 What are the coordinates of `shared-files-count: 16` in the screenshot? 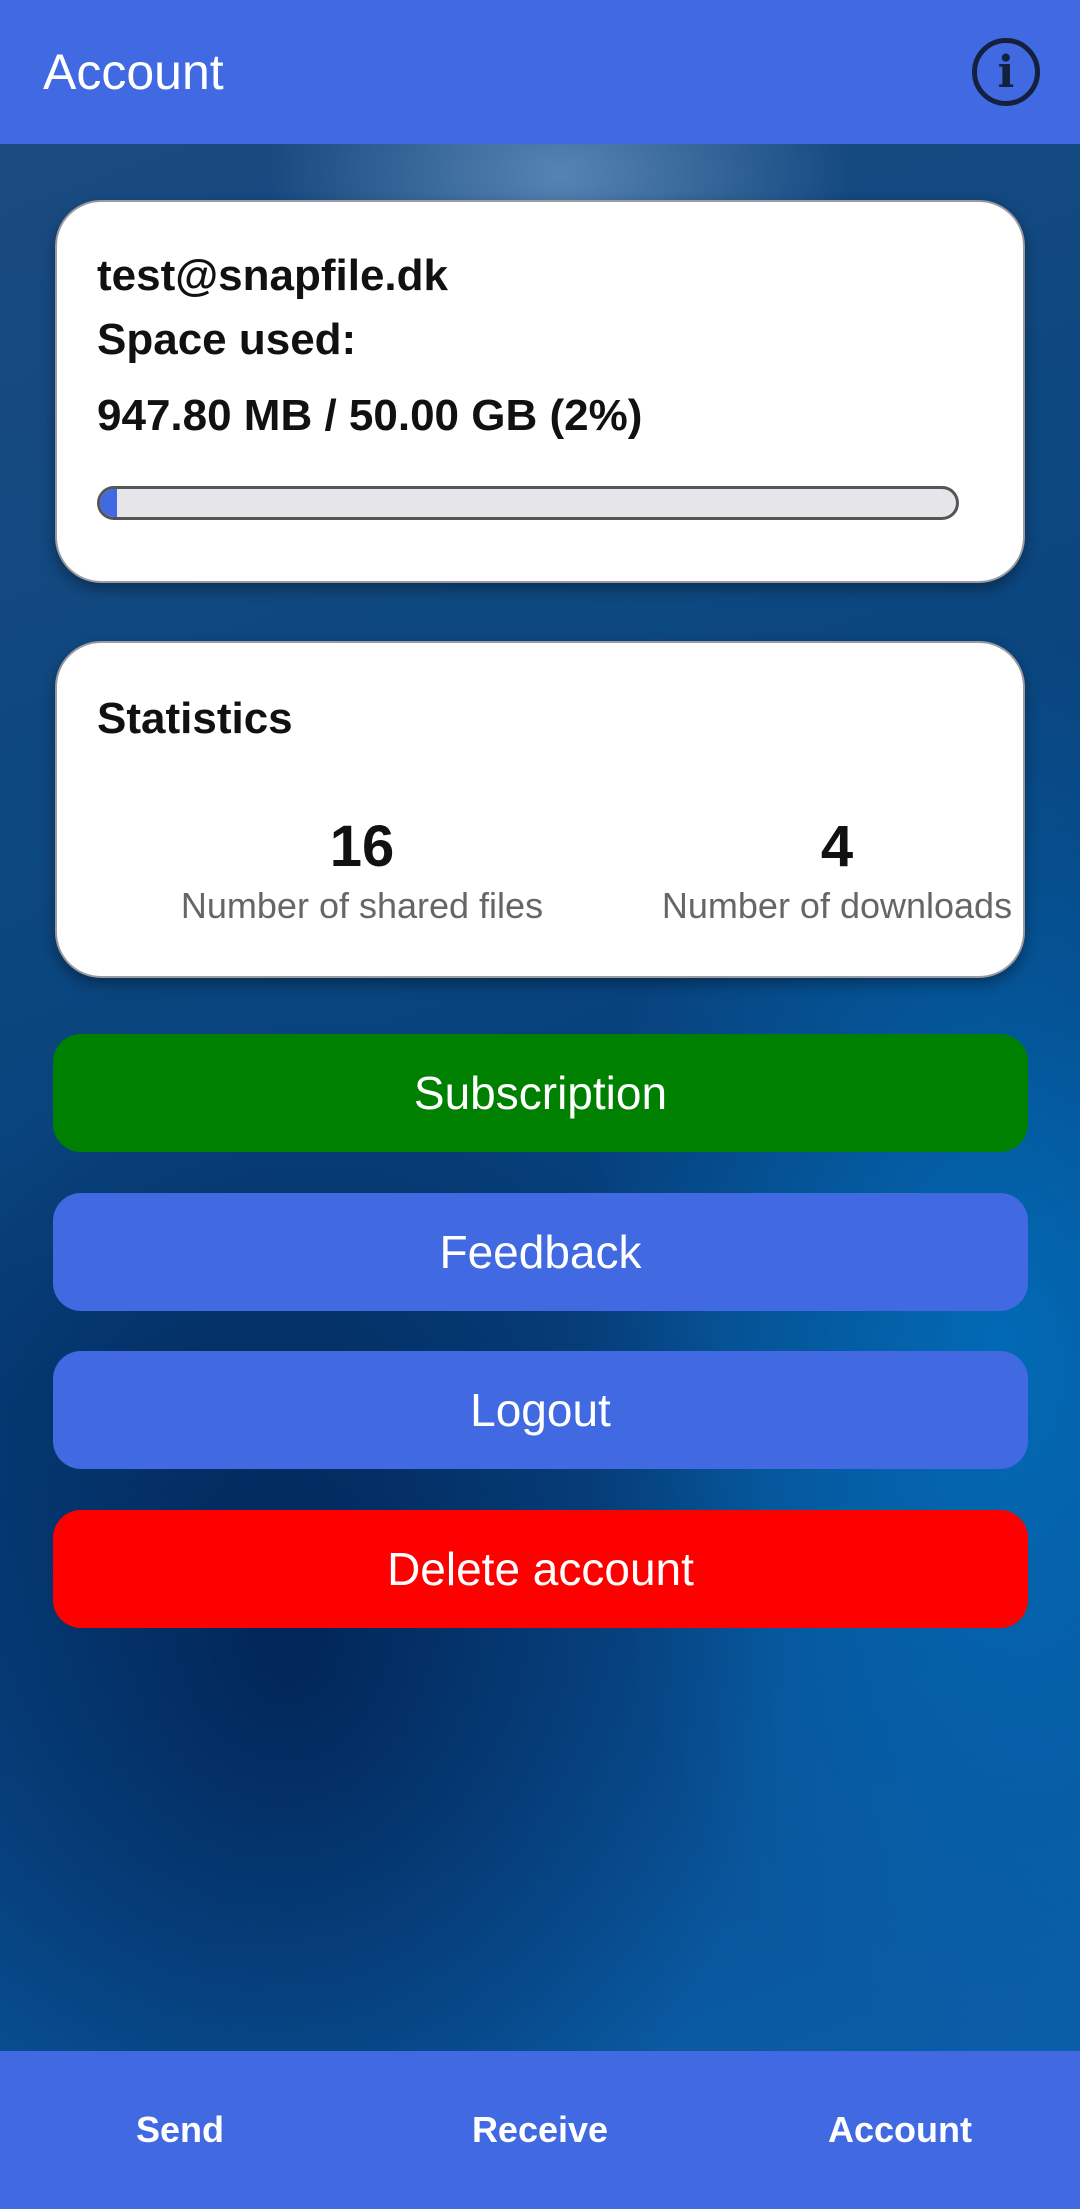 It's located at (362, 846).